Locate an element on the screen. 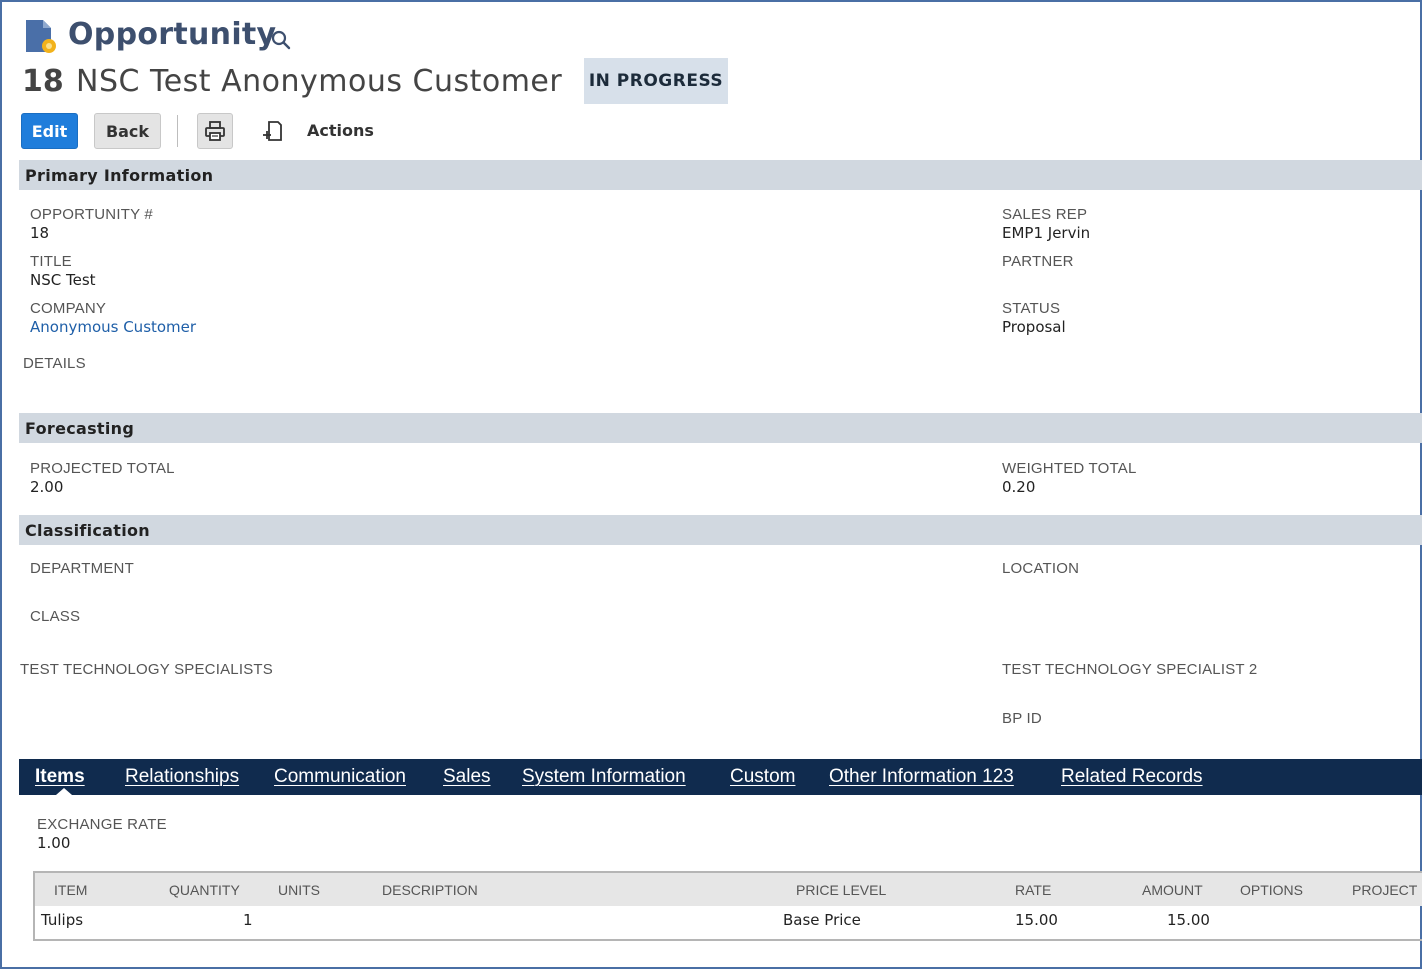 Image resolution: width=1422 pixels, height=969 pixels. actions-icon is located at coordinates (273, 131).